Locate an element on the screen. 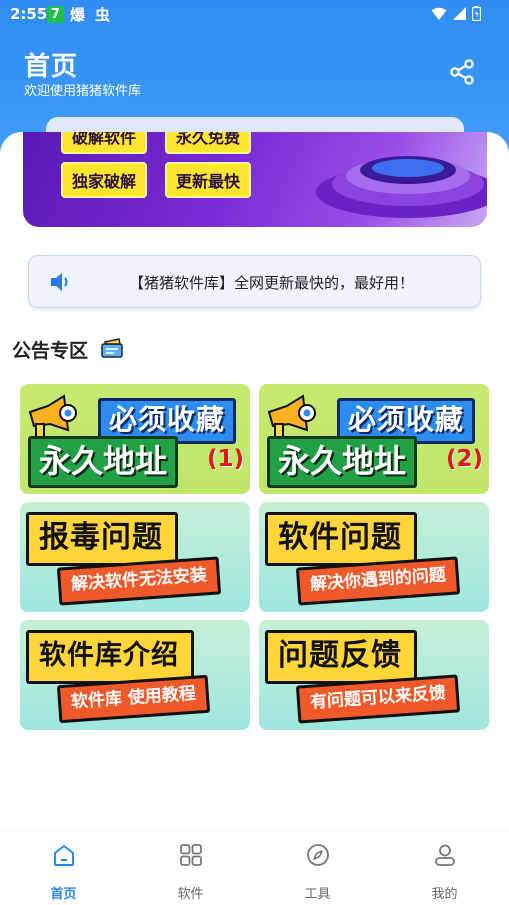 The height and width of the screenshot is (905, 509). notice-board-icon is located at coordinates (112, 348).